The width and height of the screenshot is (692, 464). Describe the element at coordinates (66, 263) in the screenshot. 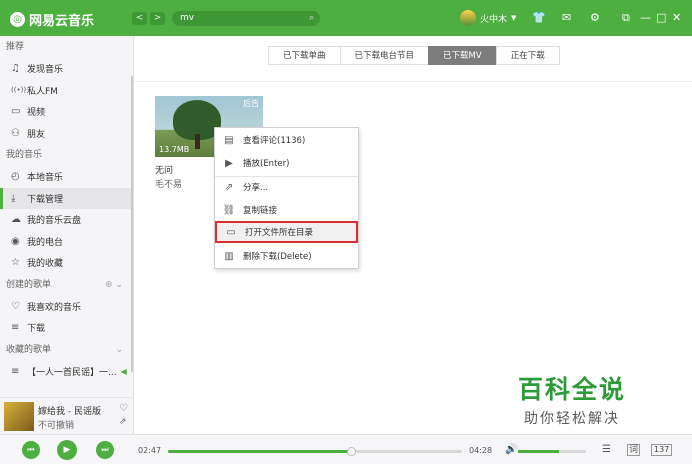

I see `sidebar-item-collection: ☆ 我的收藏` at that location.